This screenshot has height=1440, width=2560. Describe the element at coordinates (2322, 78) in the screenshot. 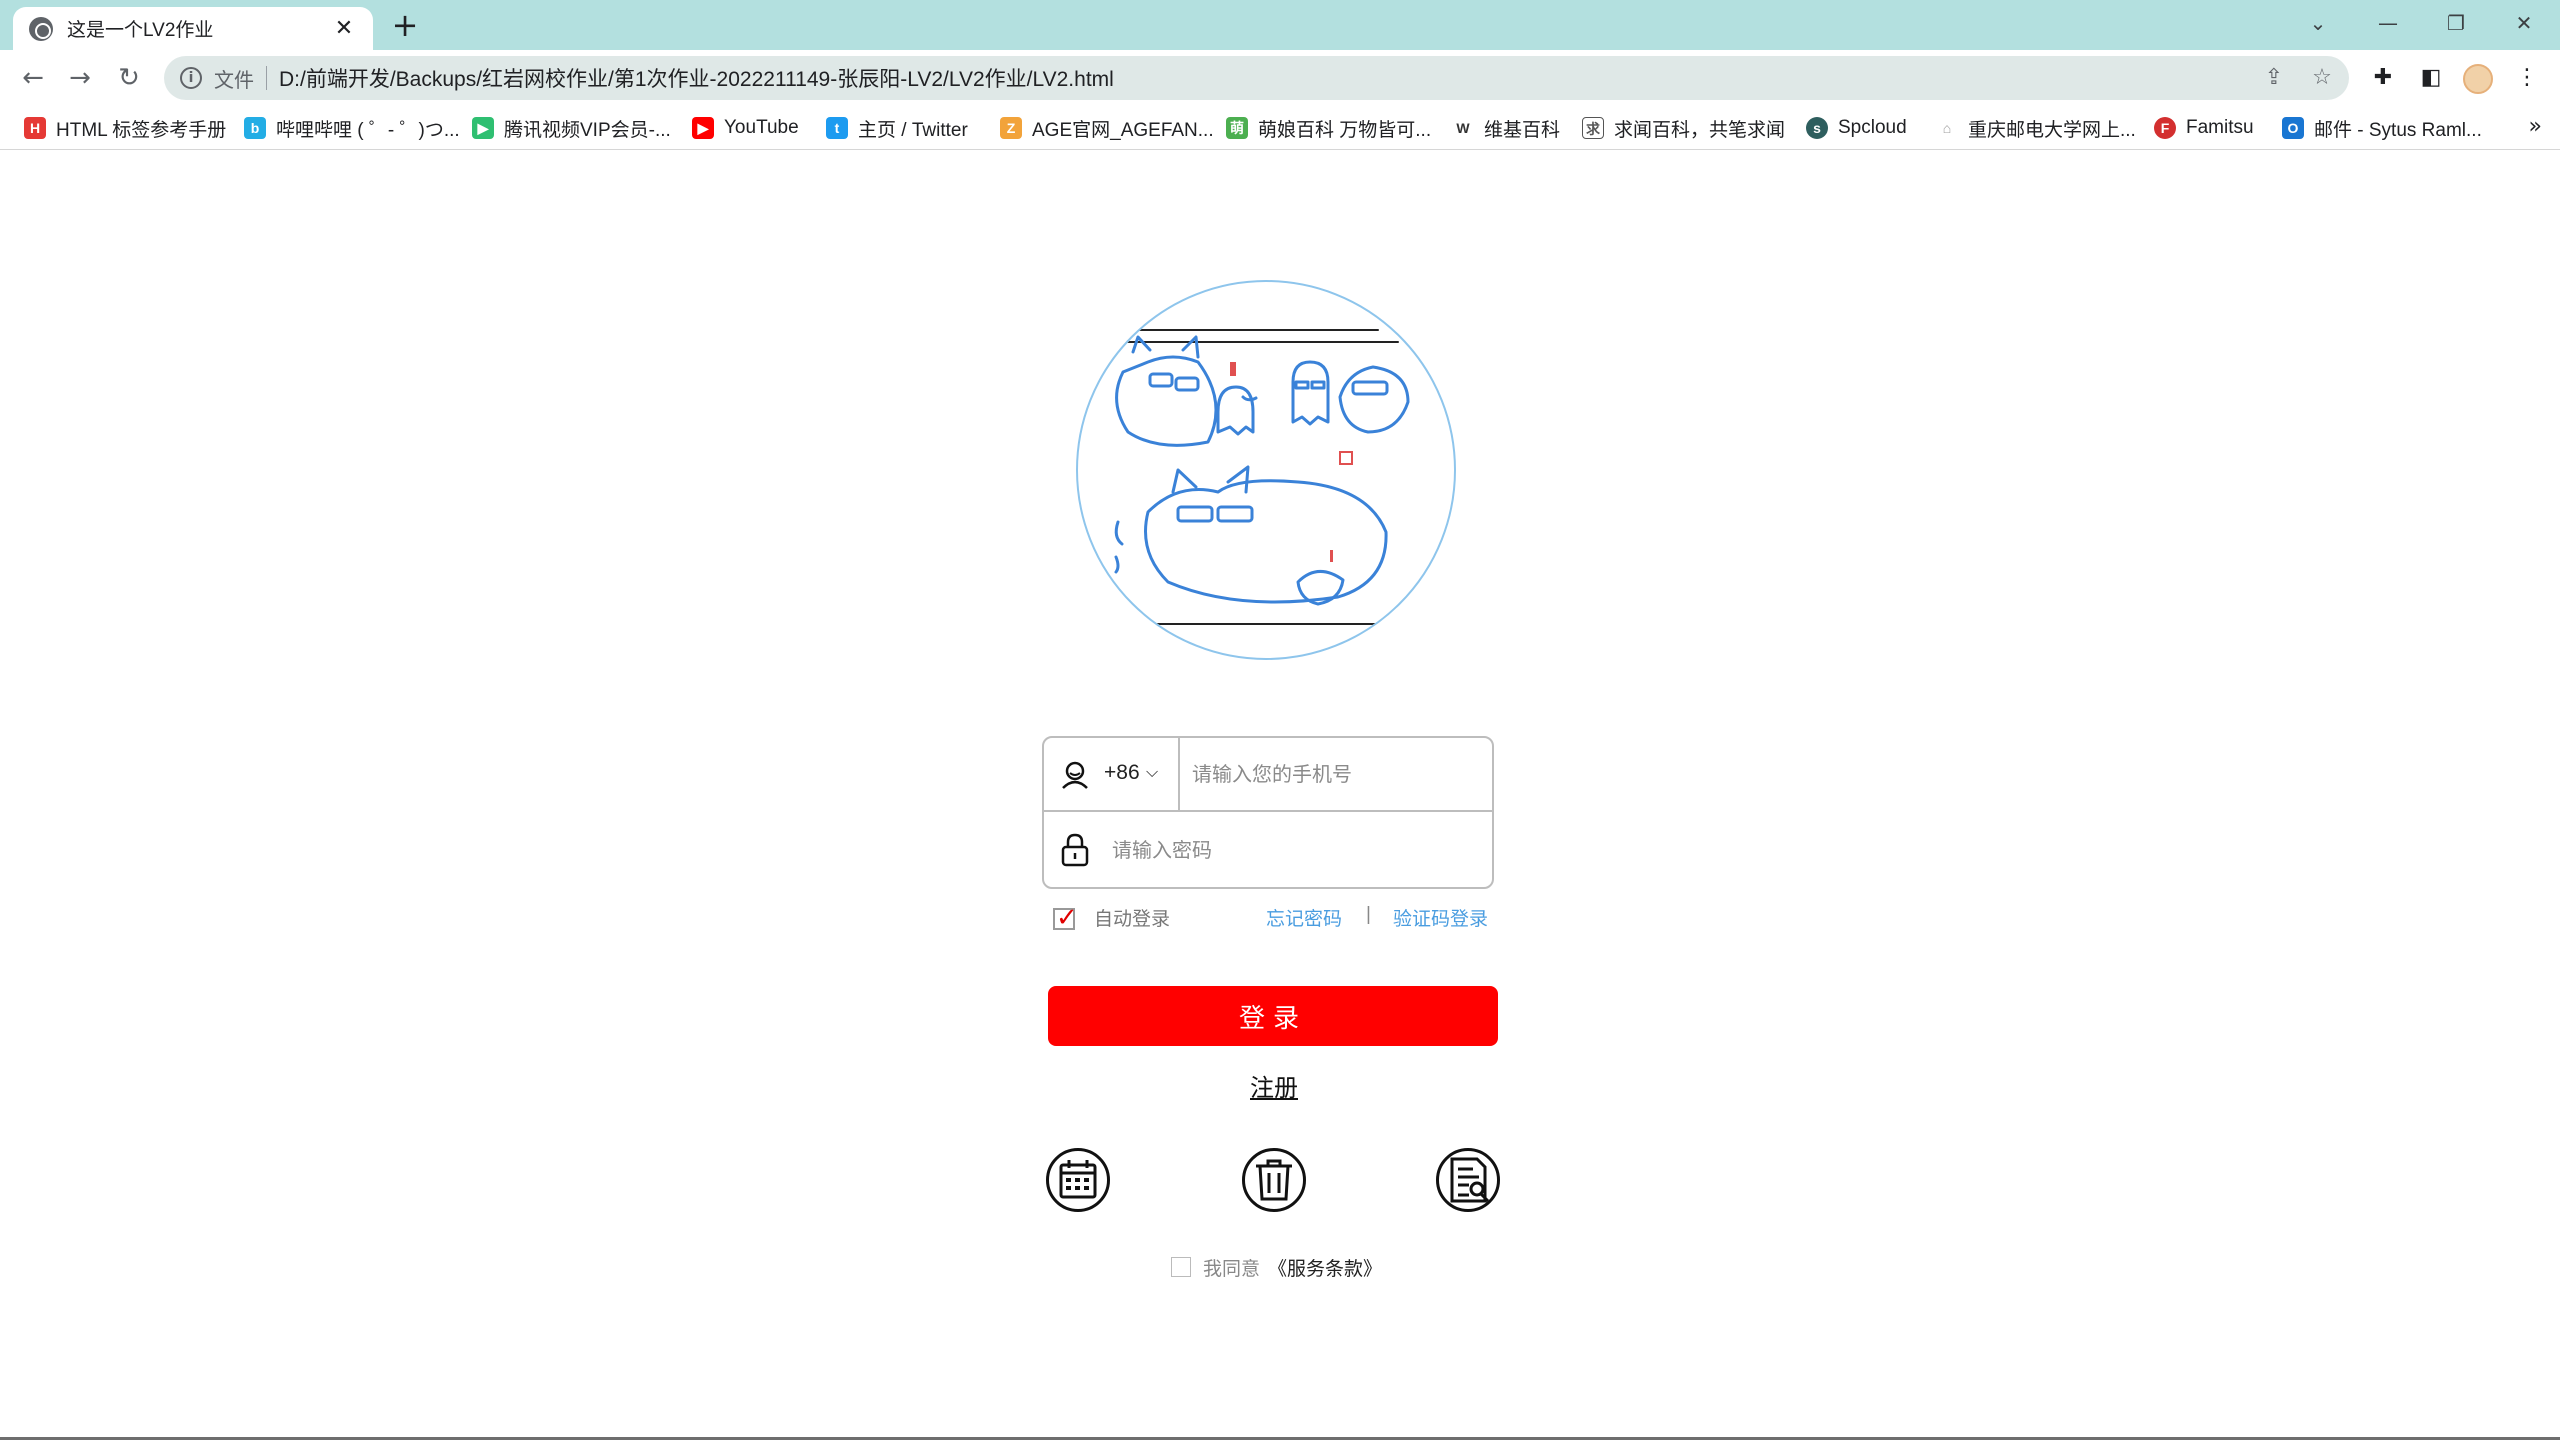

I see `bookmark-star-icon: ☆` at that location.